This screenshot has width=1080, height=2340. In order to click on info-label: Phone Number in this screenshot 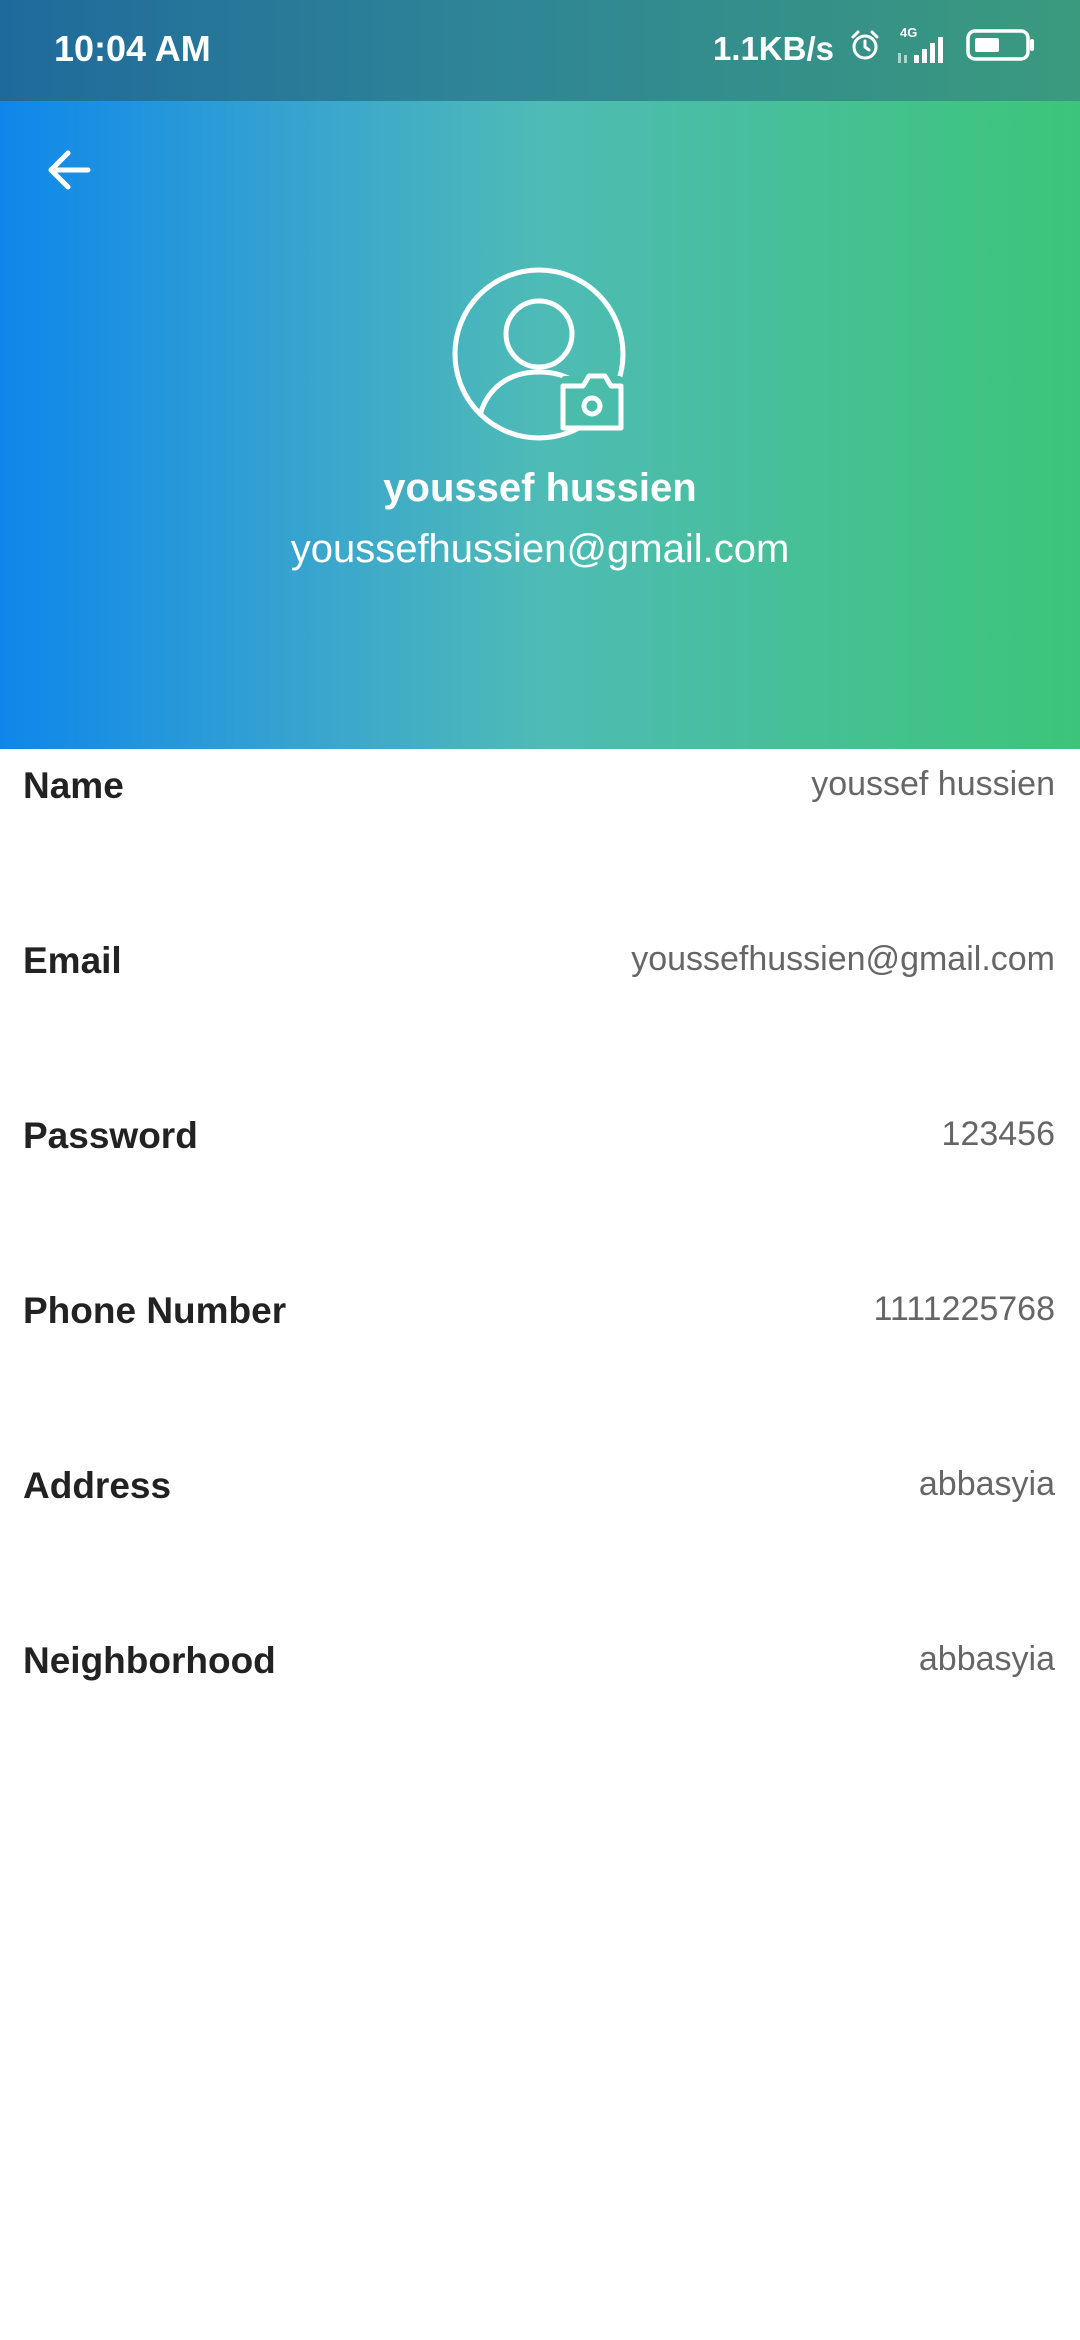, I will do `click(155, 1310)`.